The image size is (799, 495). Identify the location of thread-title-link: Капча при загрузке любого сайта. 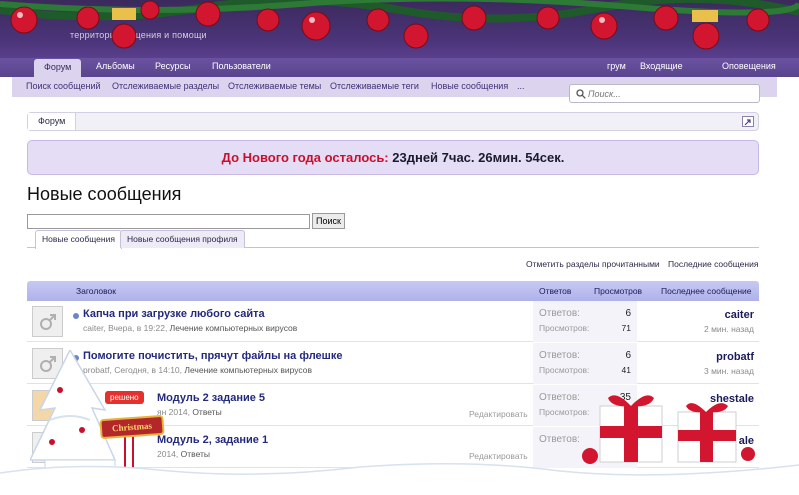
(174, 314).